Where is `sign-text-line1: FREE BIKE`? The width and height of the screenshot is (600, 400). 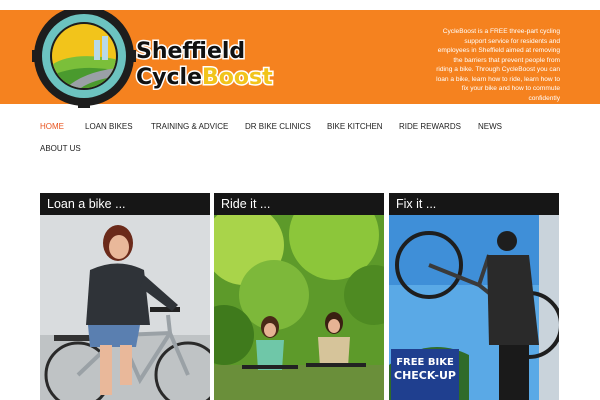
sign-text-line1: FREE BIKE is located at coordinates (425, 362).